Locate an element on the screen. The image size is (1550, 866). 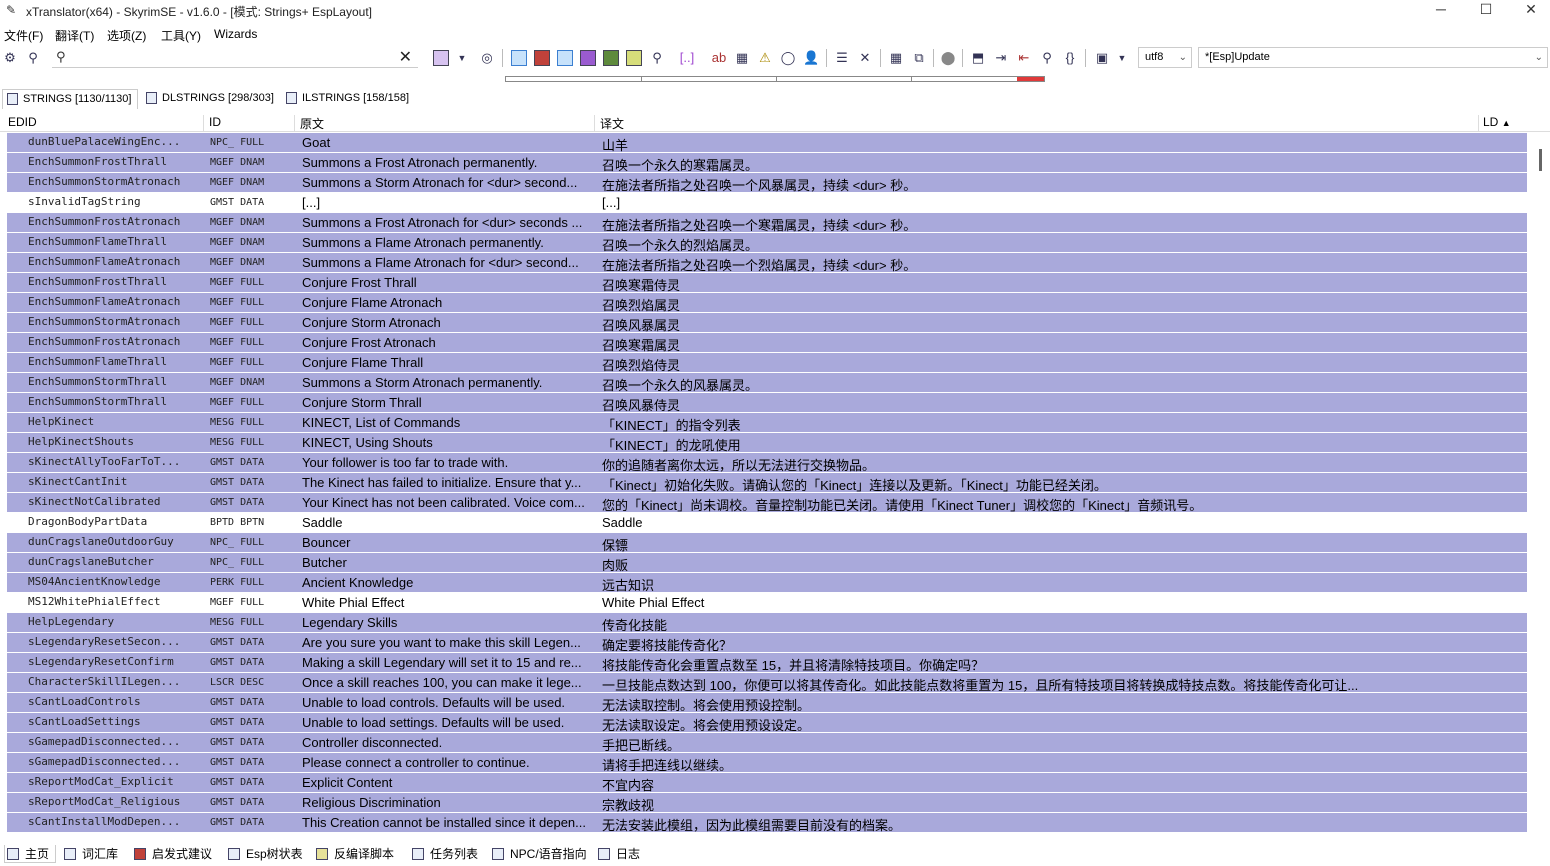
list-icon: ☰ is located at coordinates (842, 58).